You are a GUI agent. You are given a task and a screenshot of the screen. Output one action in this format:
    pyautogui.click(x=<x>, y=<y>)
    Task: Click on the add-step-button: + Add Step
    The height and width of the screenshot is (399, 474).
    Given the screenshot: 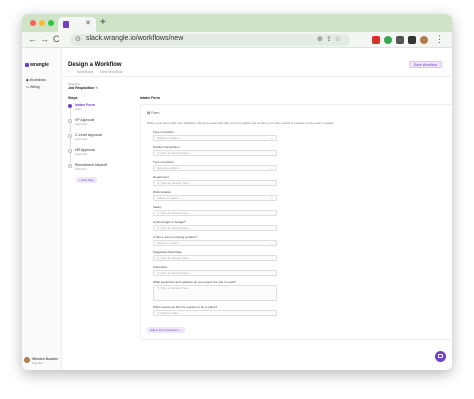 What is the action you would take?
    pyautogui.click(x=86, y=180)
    